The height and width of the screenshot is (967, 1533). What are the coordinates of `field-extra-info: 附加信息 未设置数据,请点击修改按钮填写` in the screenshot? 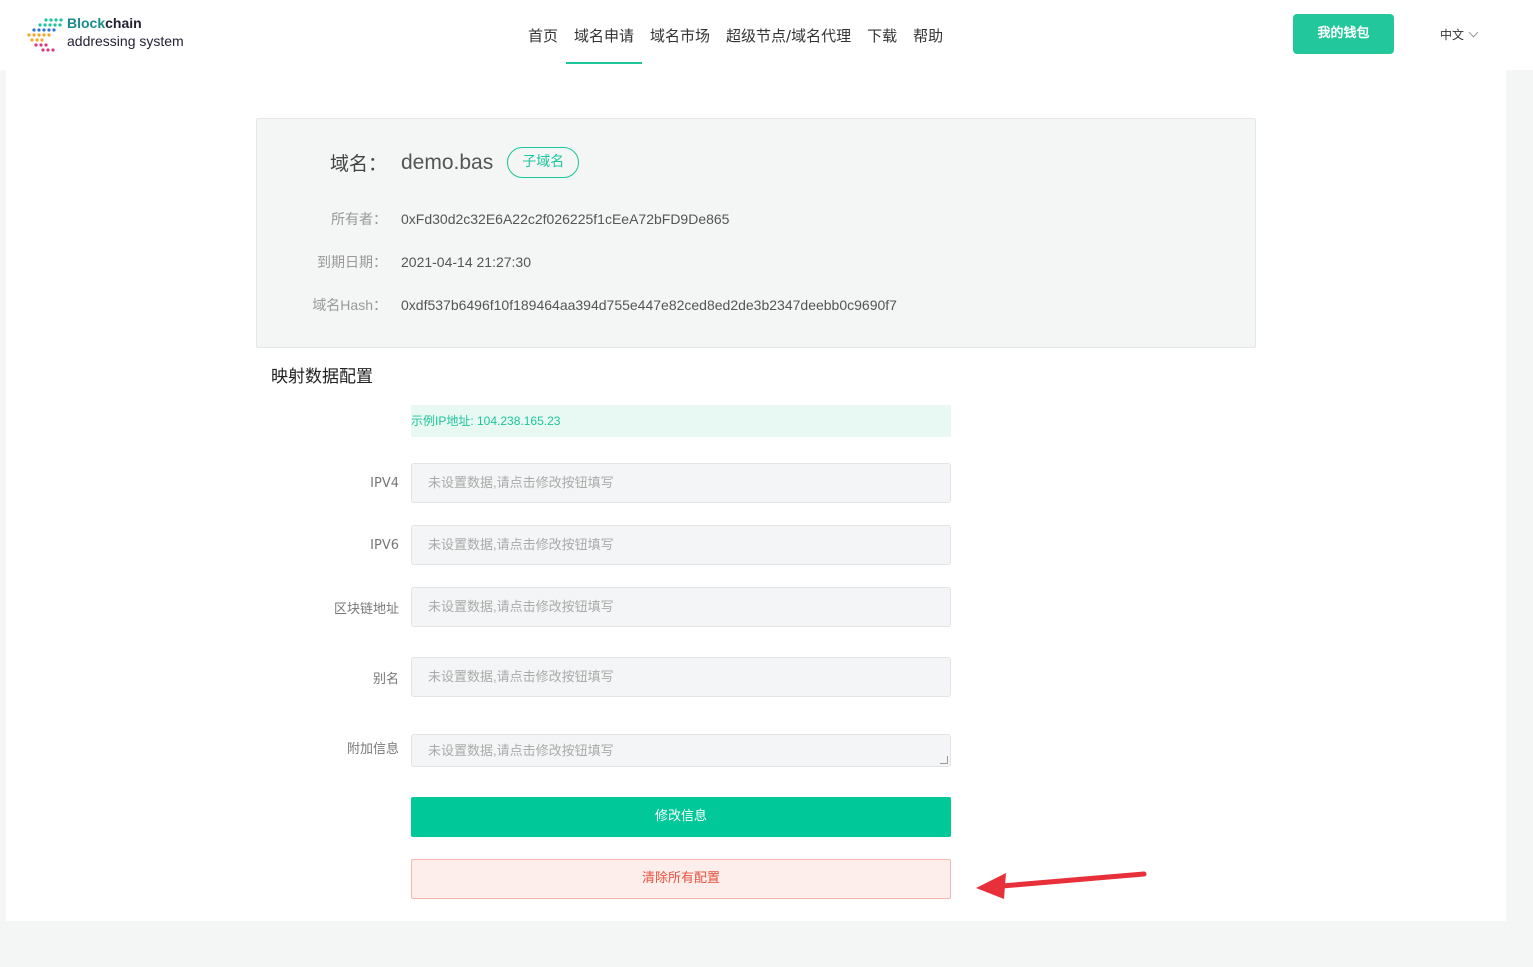 It's located at (611, 750).